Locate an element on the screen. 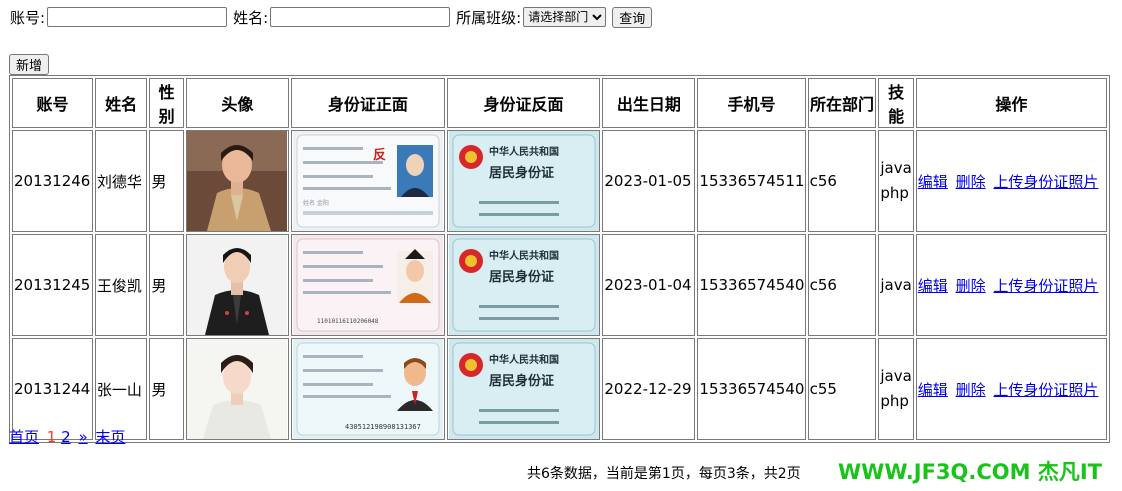 This screenshot has width=1122, height=491. id-card-front-photo: 反 姓名 金阳 is located at coordinates (367, 181).